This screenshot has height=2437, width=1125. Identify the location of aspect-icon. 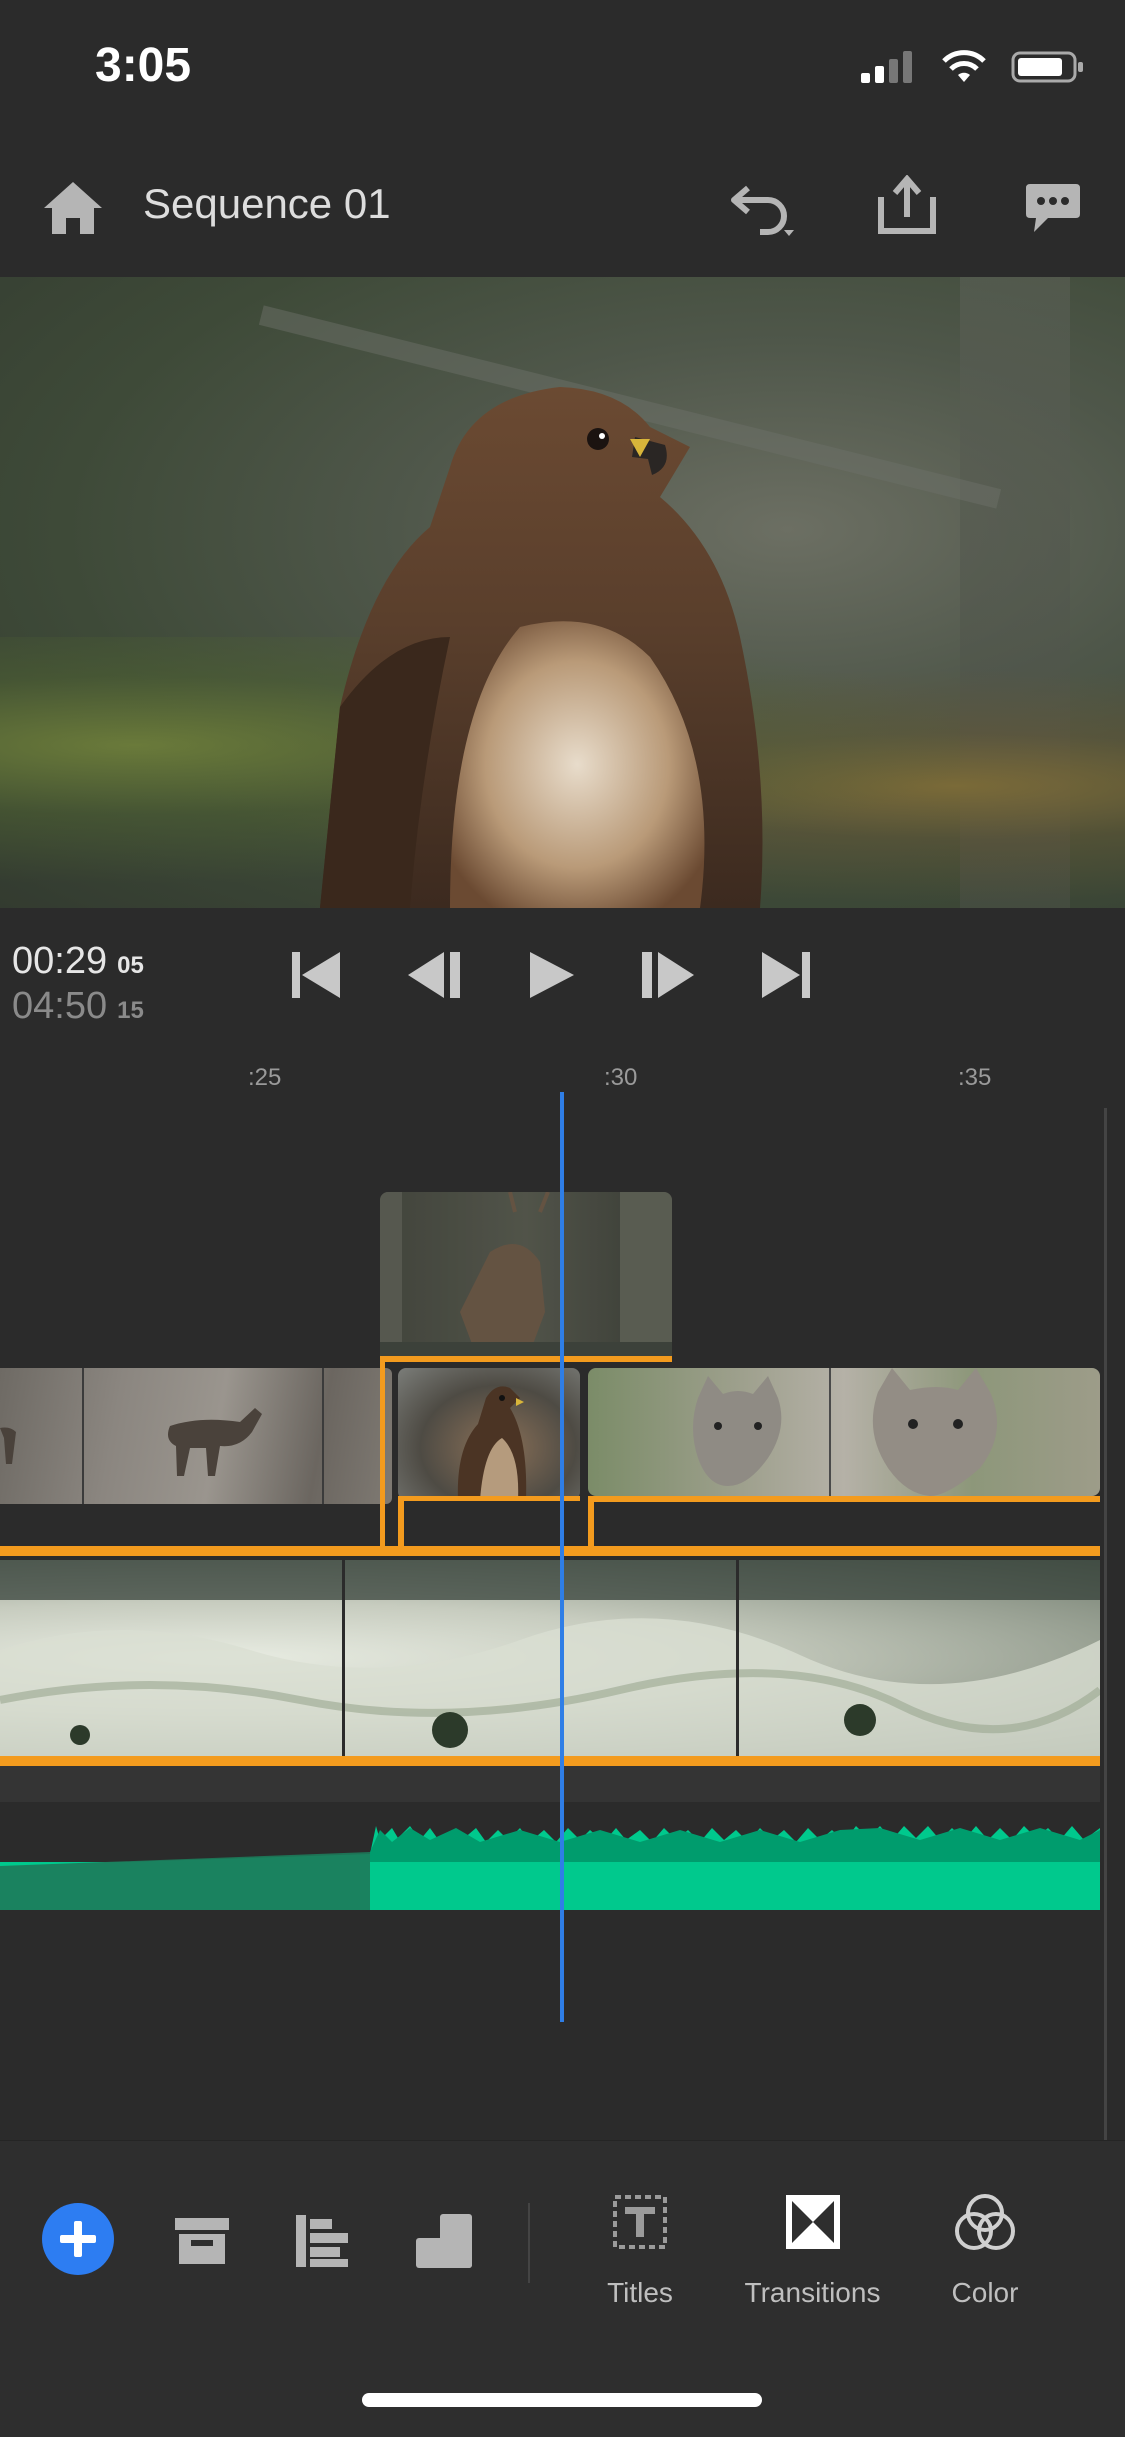
(444, 2241).